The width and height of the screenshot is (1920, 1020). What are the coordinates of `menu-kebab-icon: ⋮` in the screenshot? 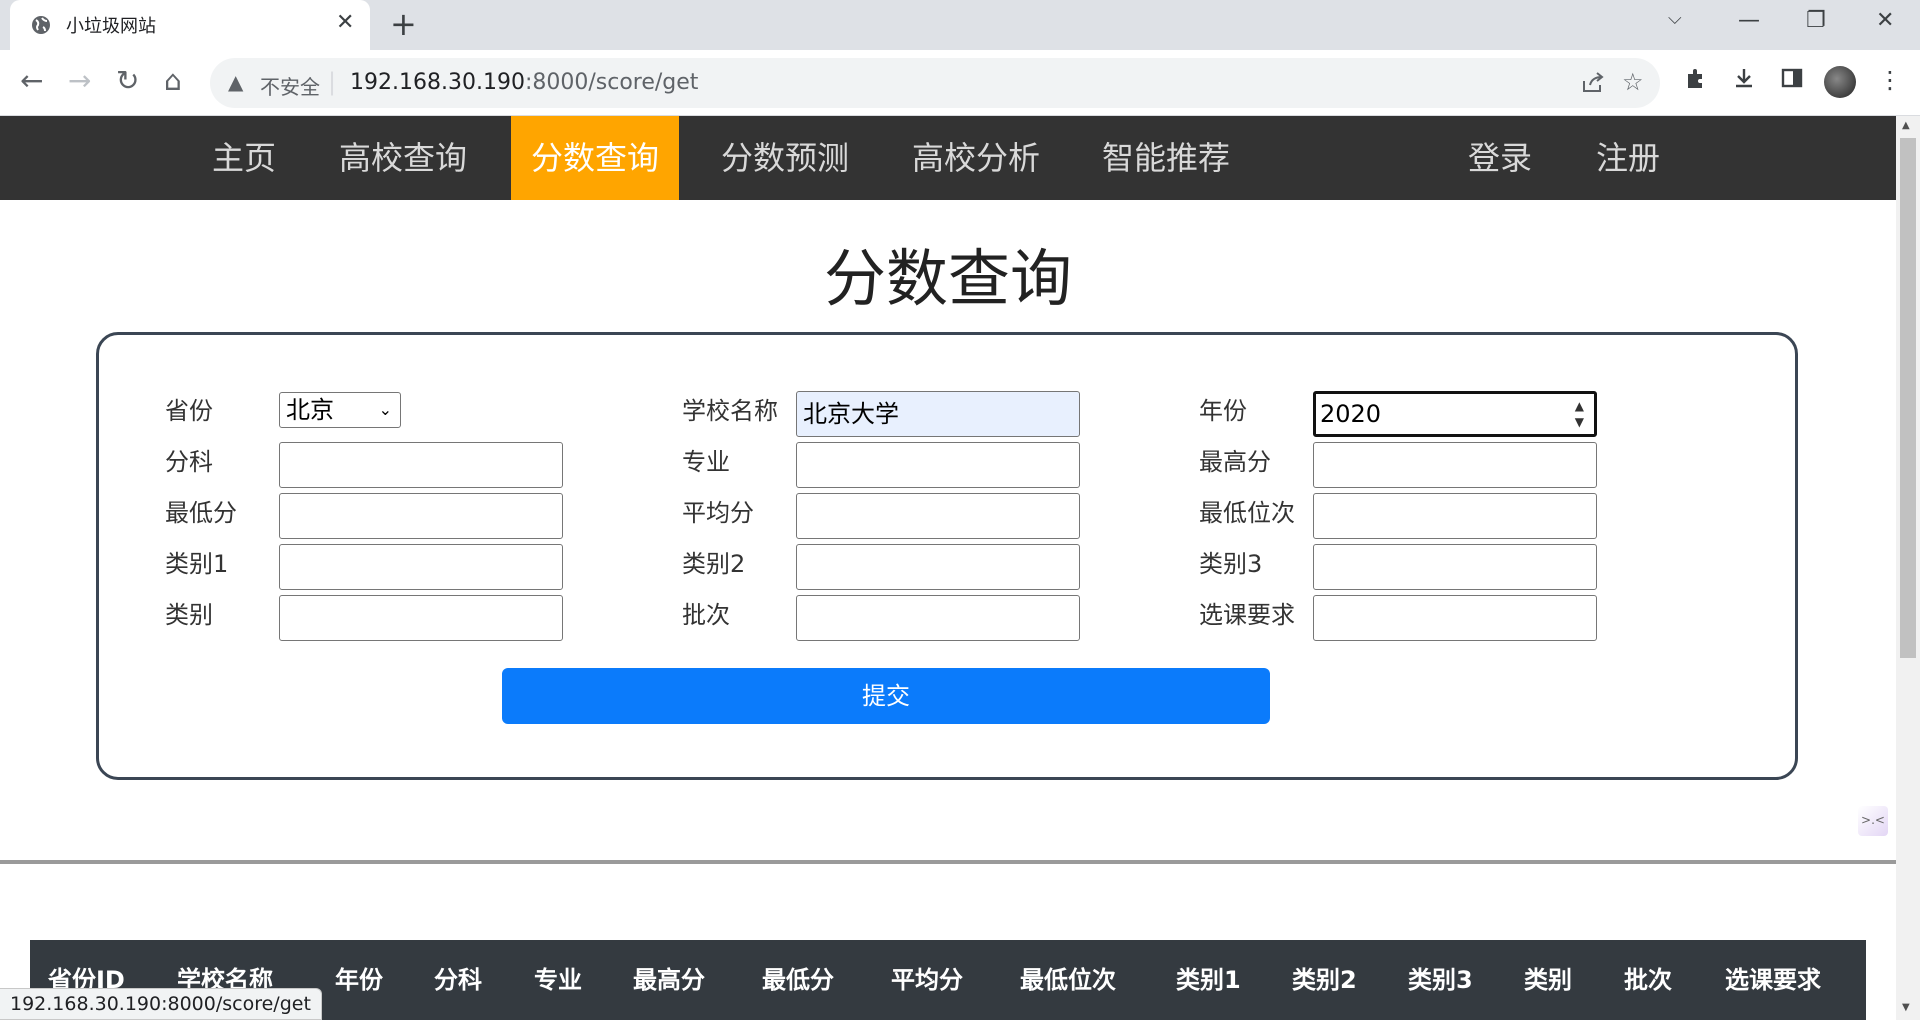 It's located at (1890, 80).